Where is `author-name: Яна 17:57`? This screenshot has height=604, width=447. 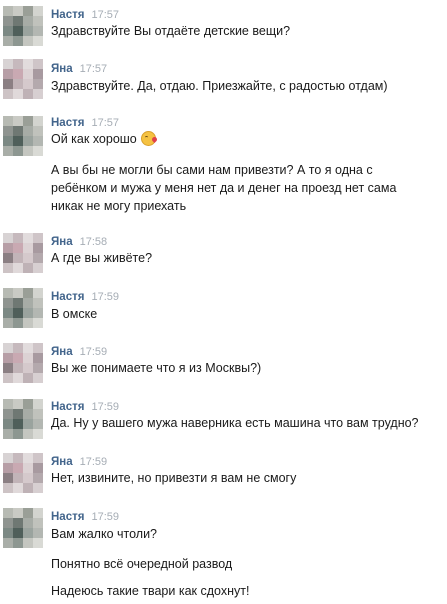
author-name: Яна 17:57 is located at coordinates (79, 69).